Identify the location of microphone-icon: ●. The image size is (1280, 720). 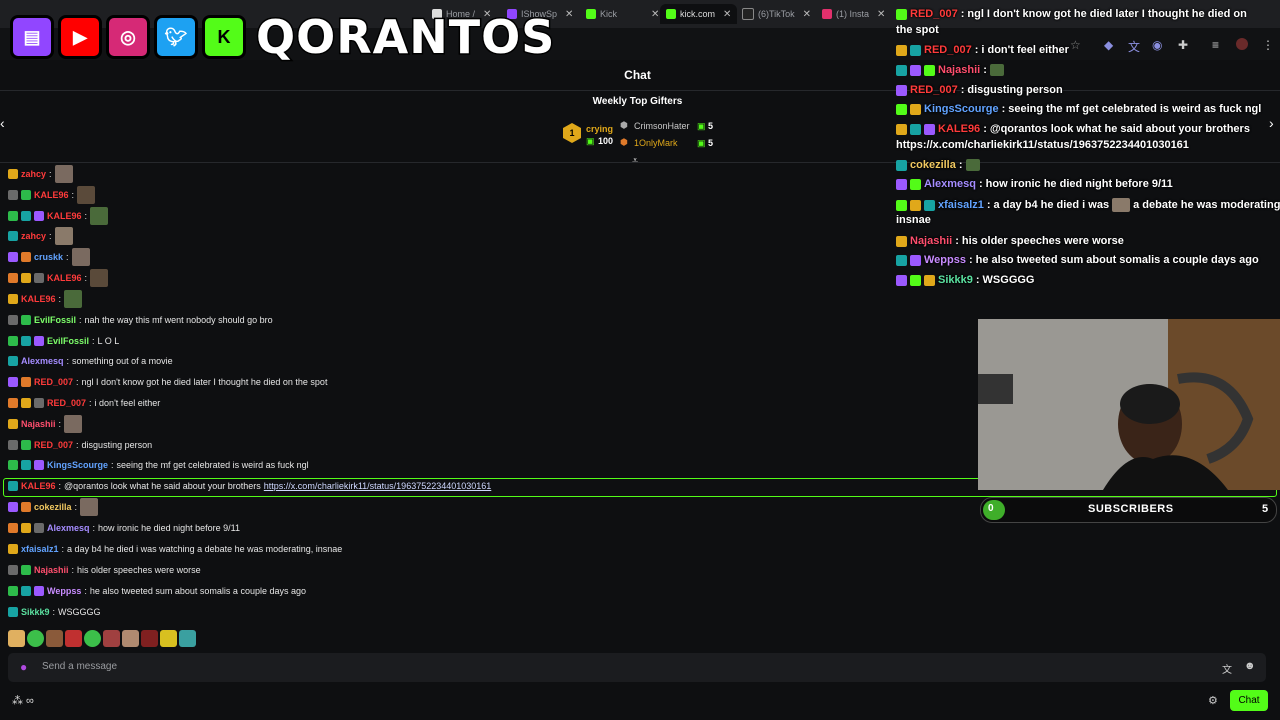
(23, 667).